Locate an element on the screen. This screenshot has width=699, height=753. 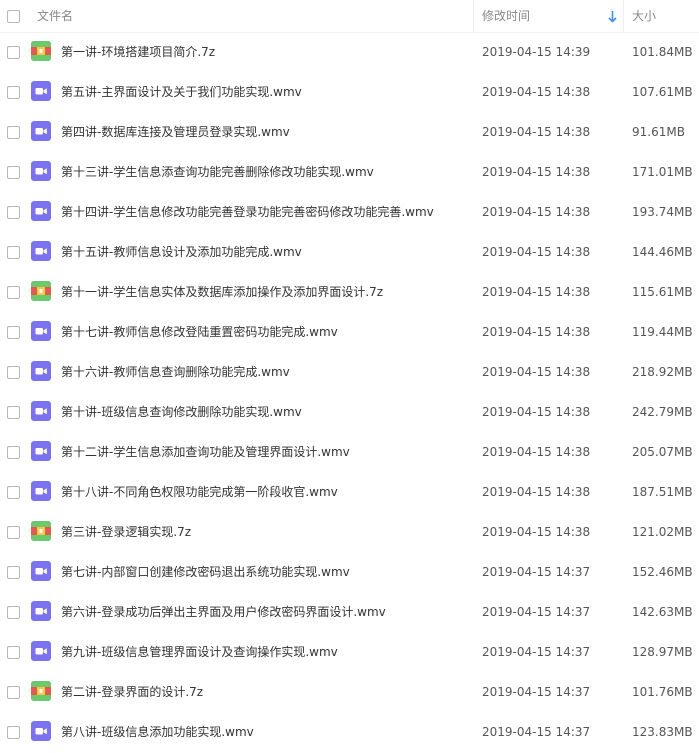
sort-descending-icon is located at coordinates (612, 16).